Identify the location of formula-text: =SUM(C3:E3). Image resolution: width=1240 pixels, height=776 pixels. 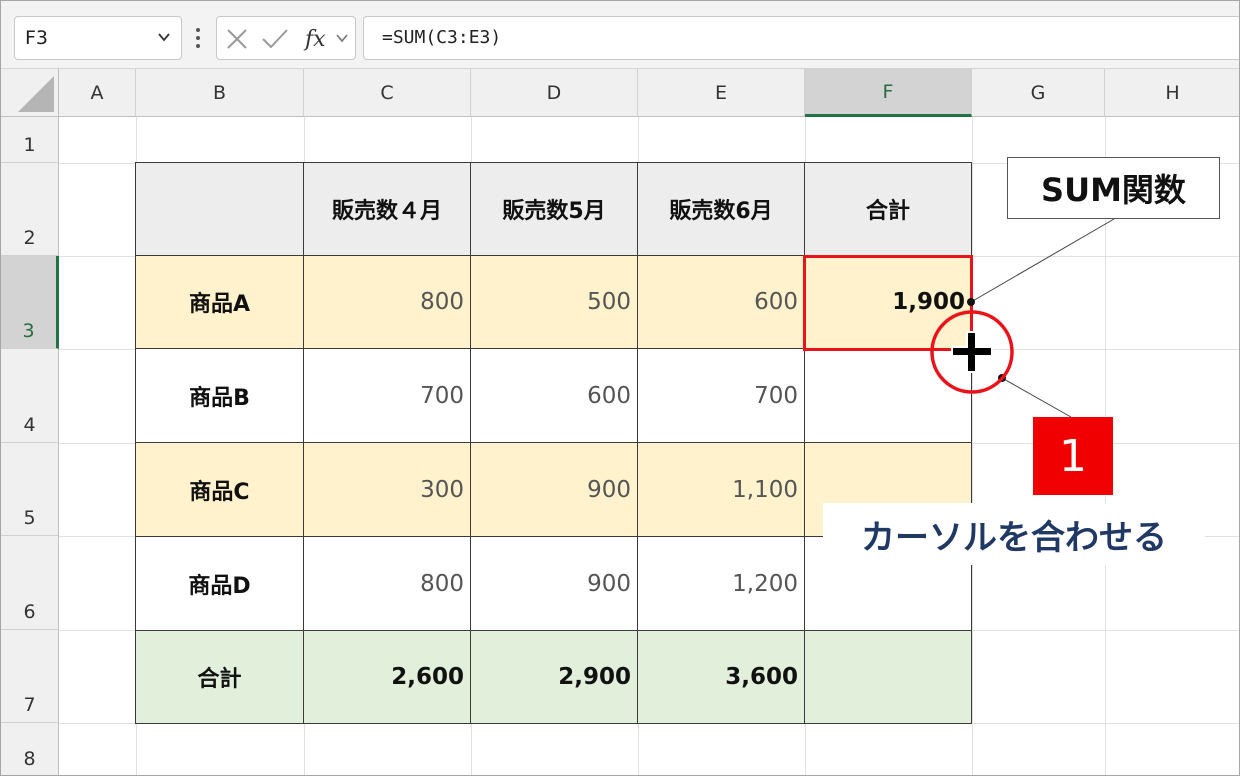
(442, 37).